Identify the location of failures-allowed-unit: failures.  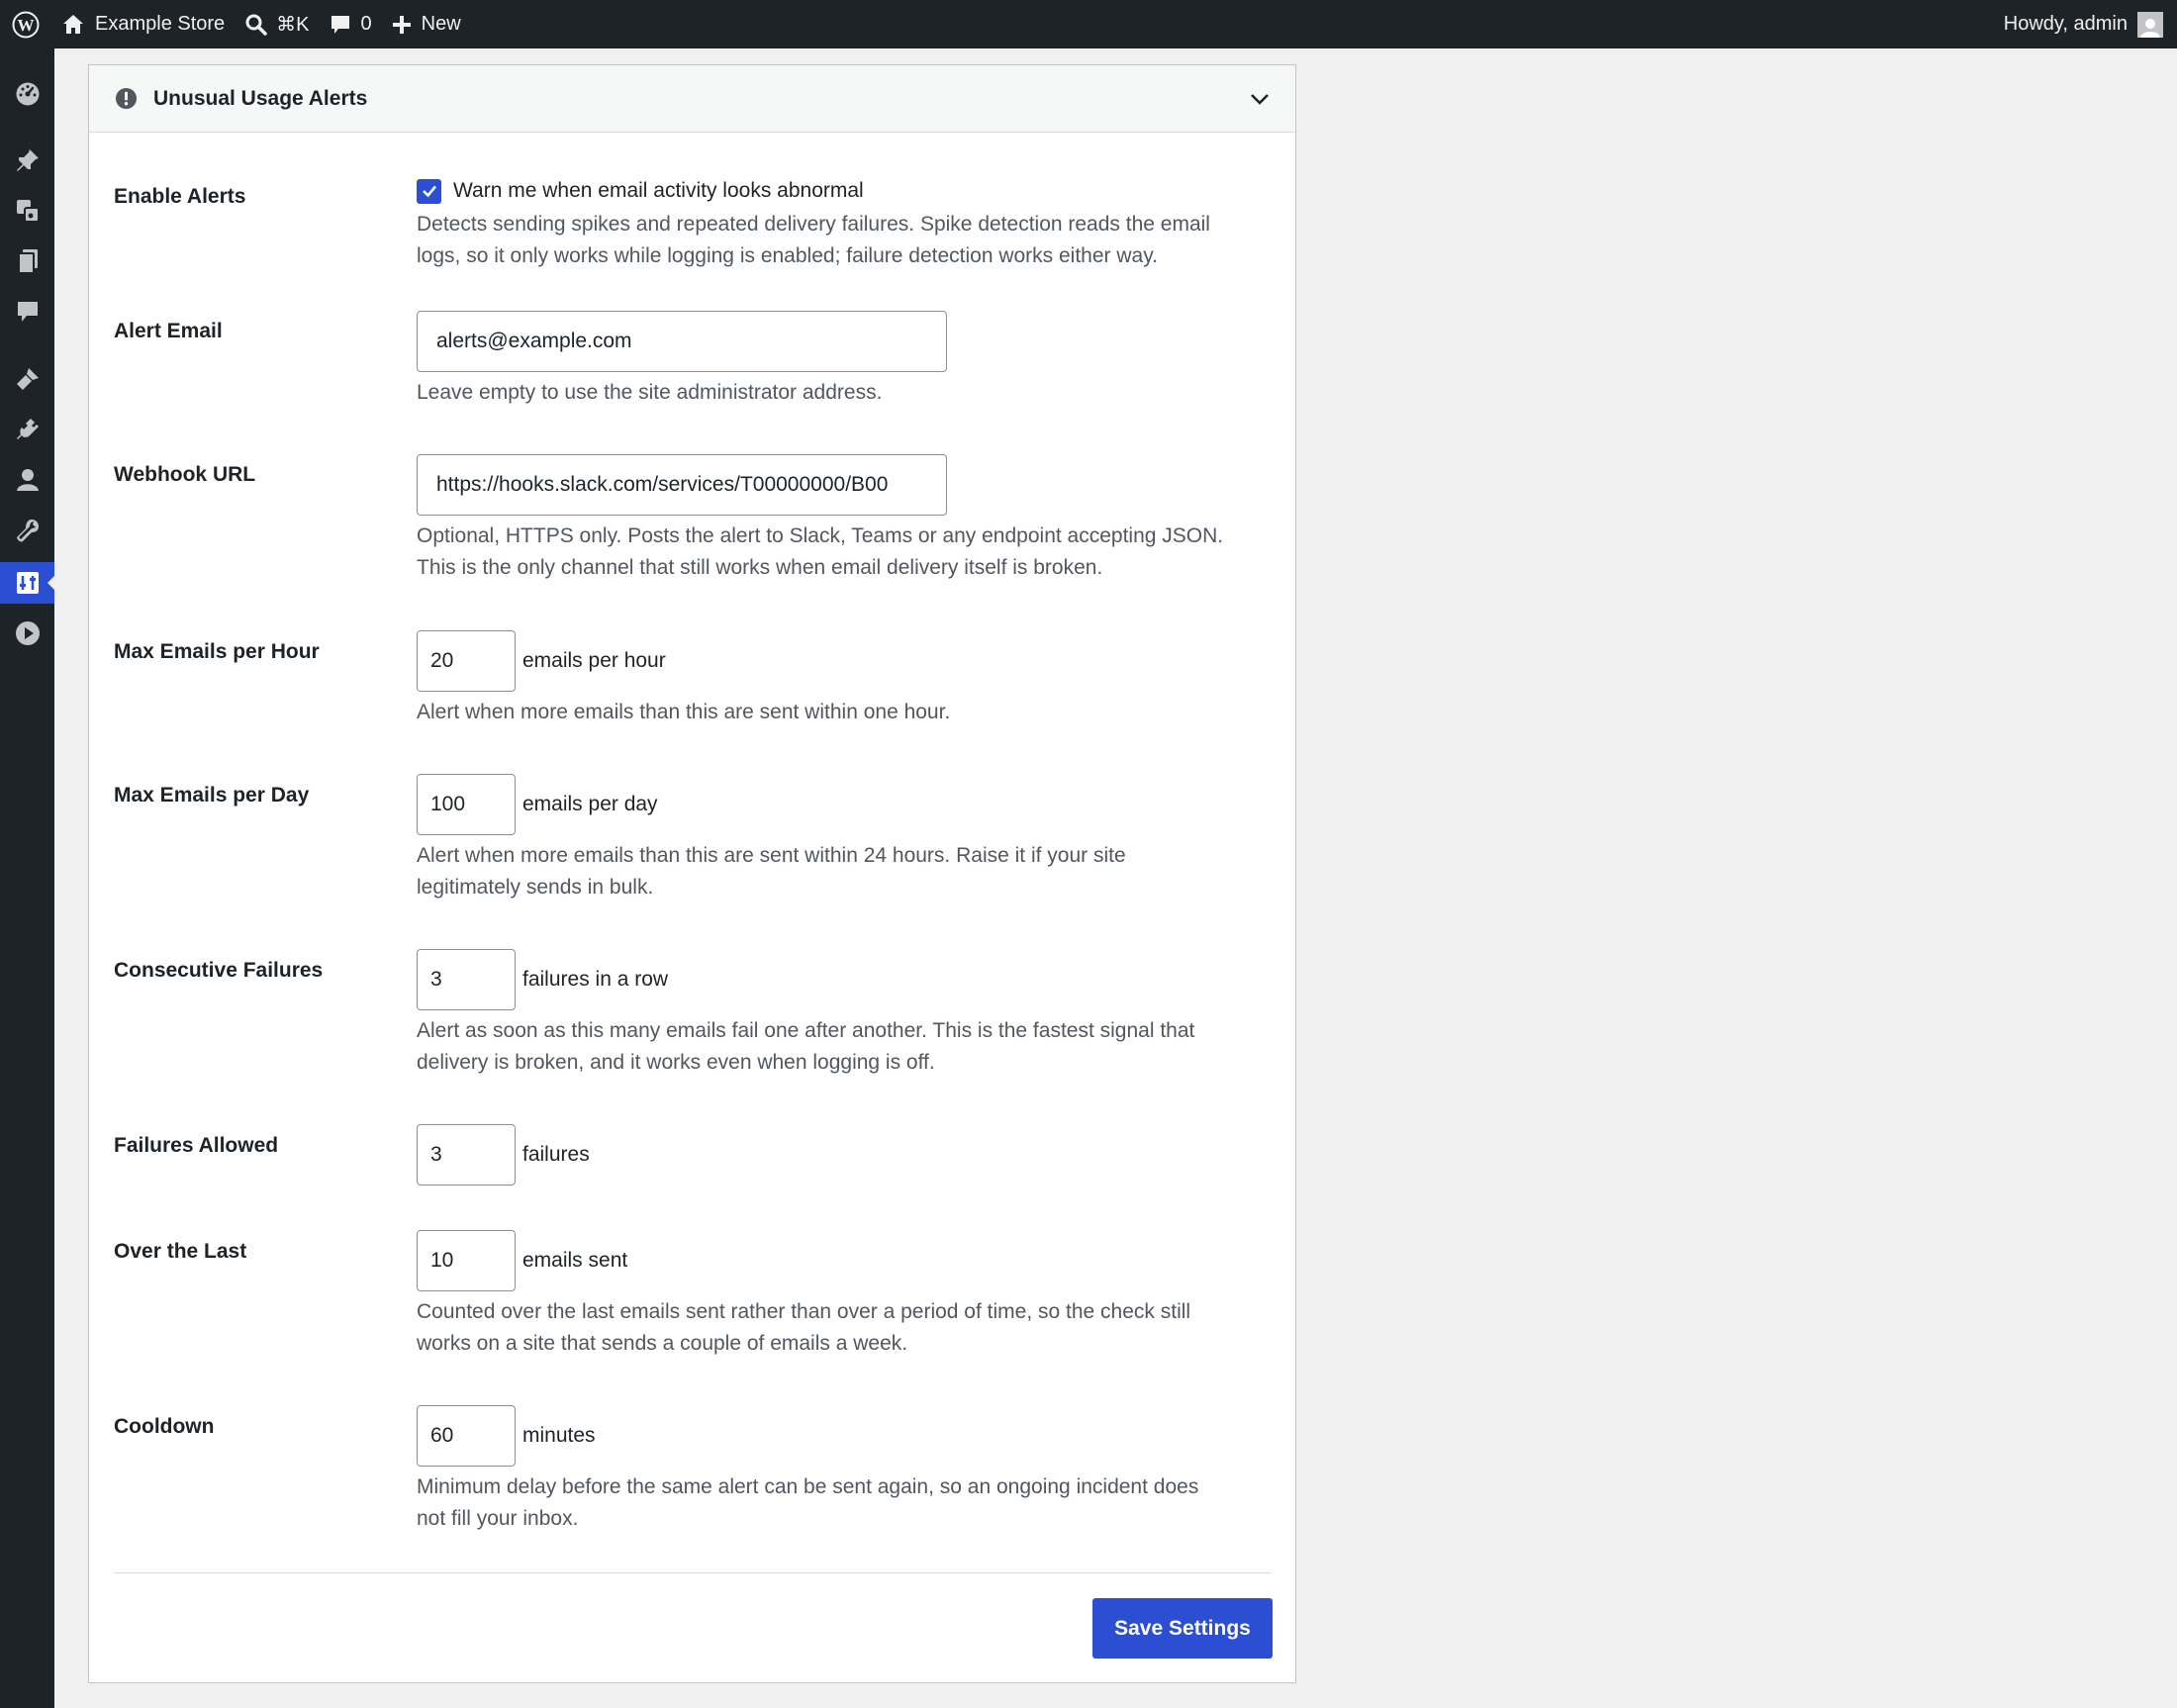
(556, 1154).